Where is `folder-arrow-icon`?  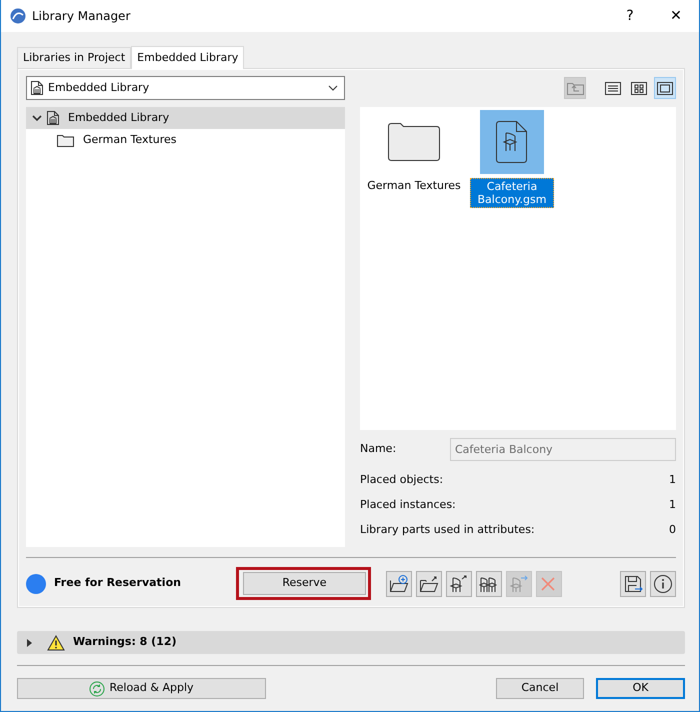 folder-arrow-icon is located at coordinates (429, 584).